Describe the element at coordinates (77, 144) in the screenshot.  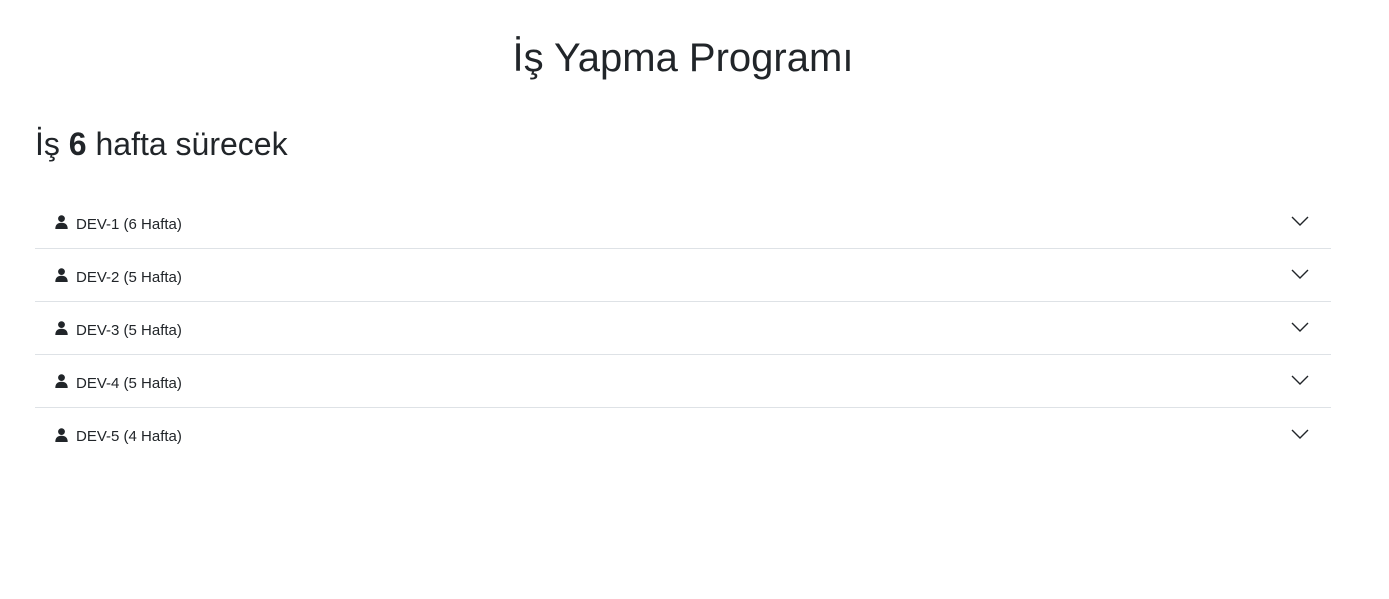
I see `summary-weeks: 6` at that location.